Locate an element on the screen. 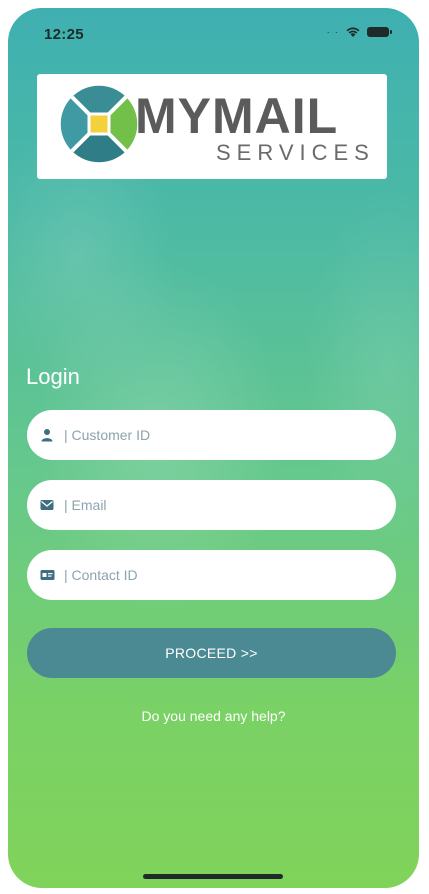  brand-logo: MYMAIL SERVICES is located at coordinates (212, 126).